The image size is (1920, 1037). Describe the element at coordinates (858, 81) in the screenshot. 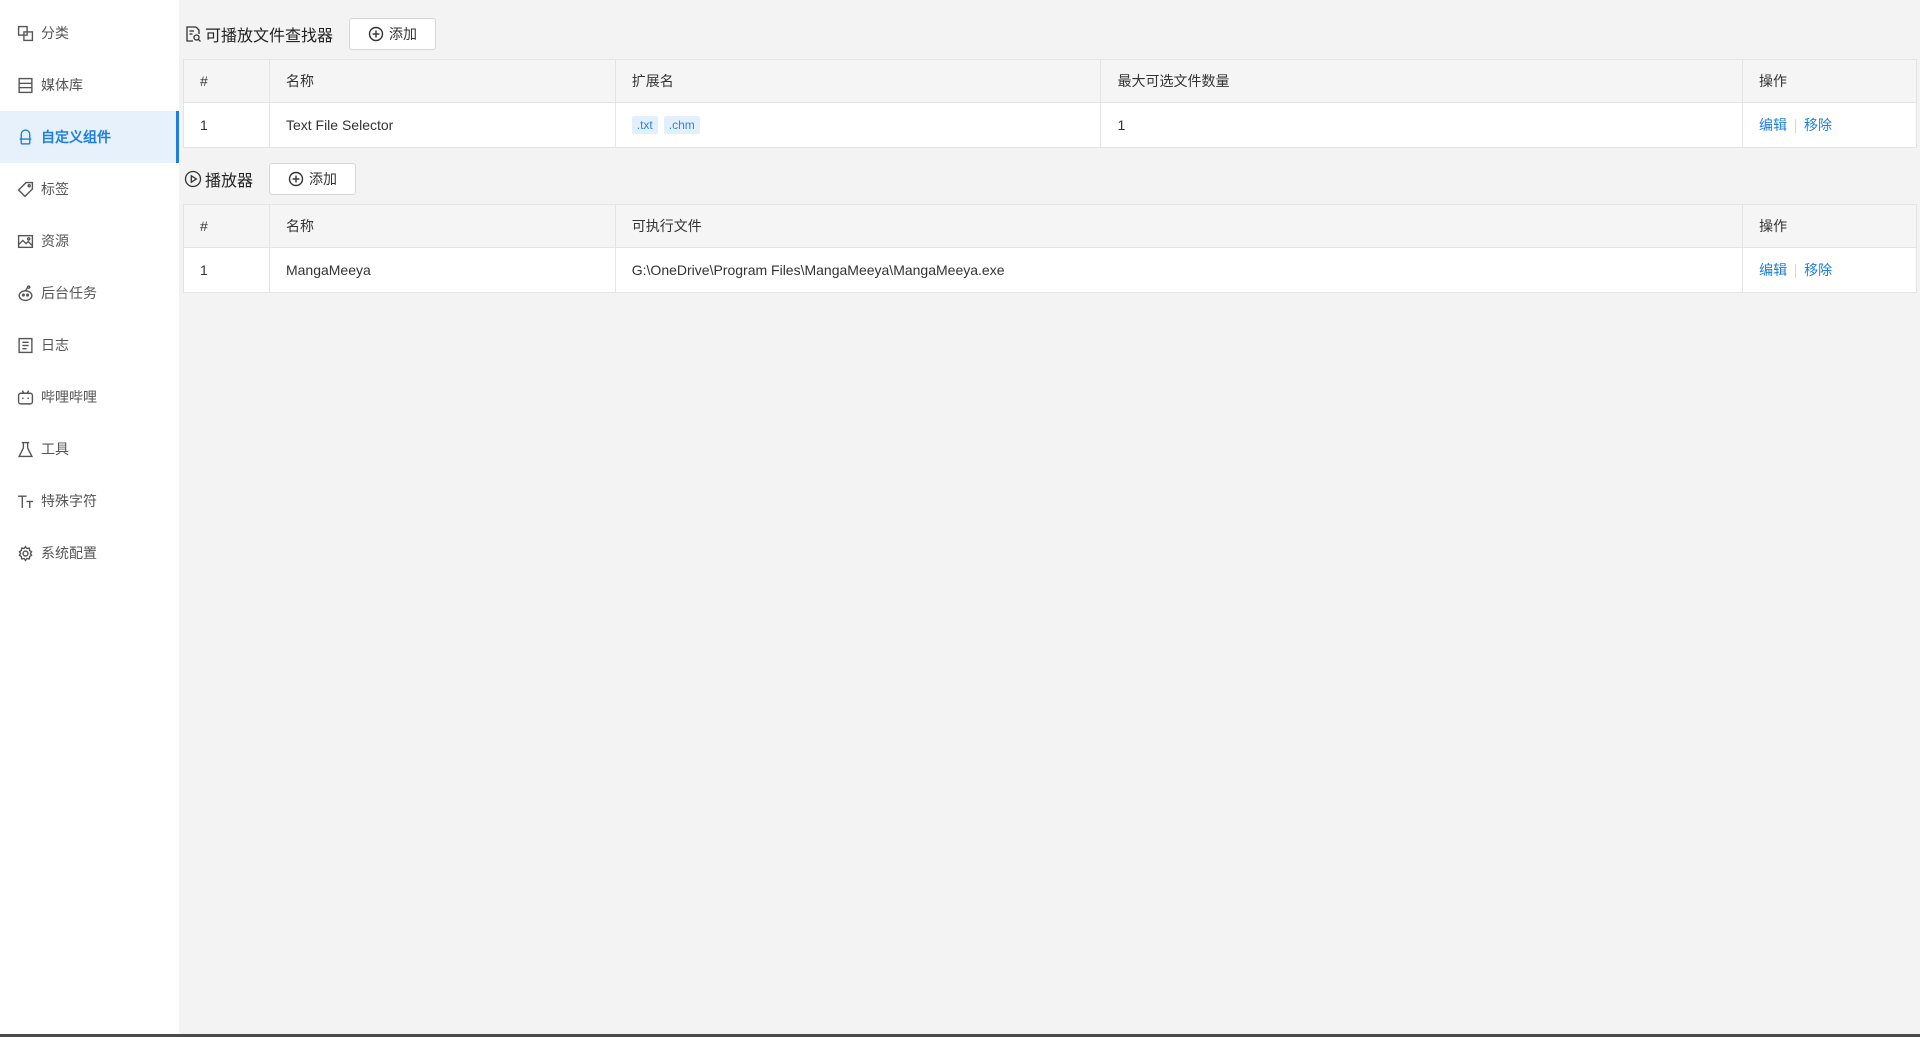

I see `column-header-extensions: 扩展名` at that location.